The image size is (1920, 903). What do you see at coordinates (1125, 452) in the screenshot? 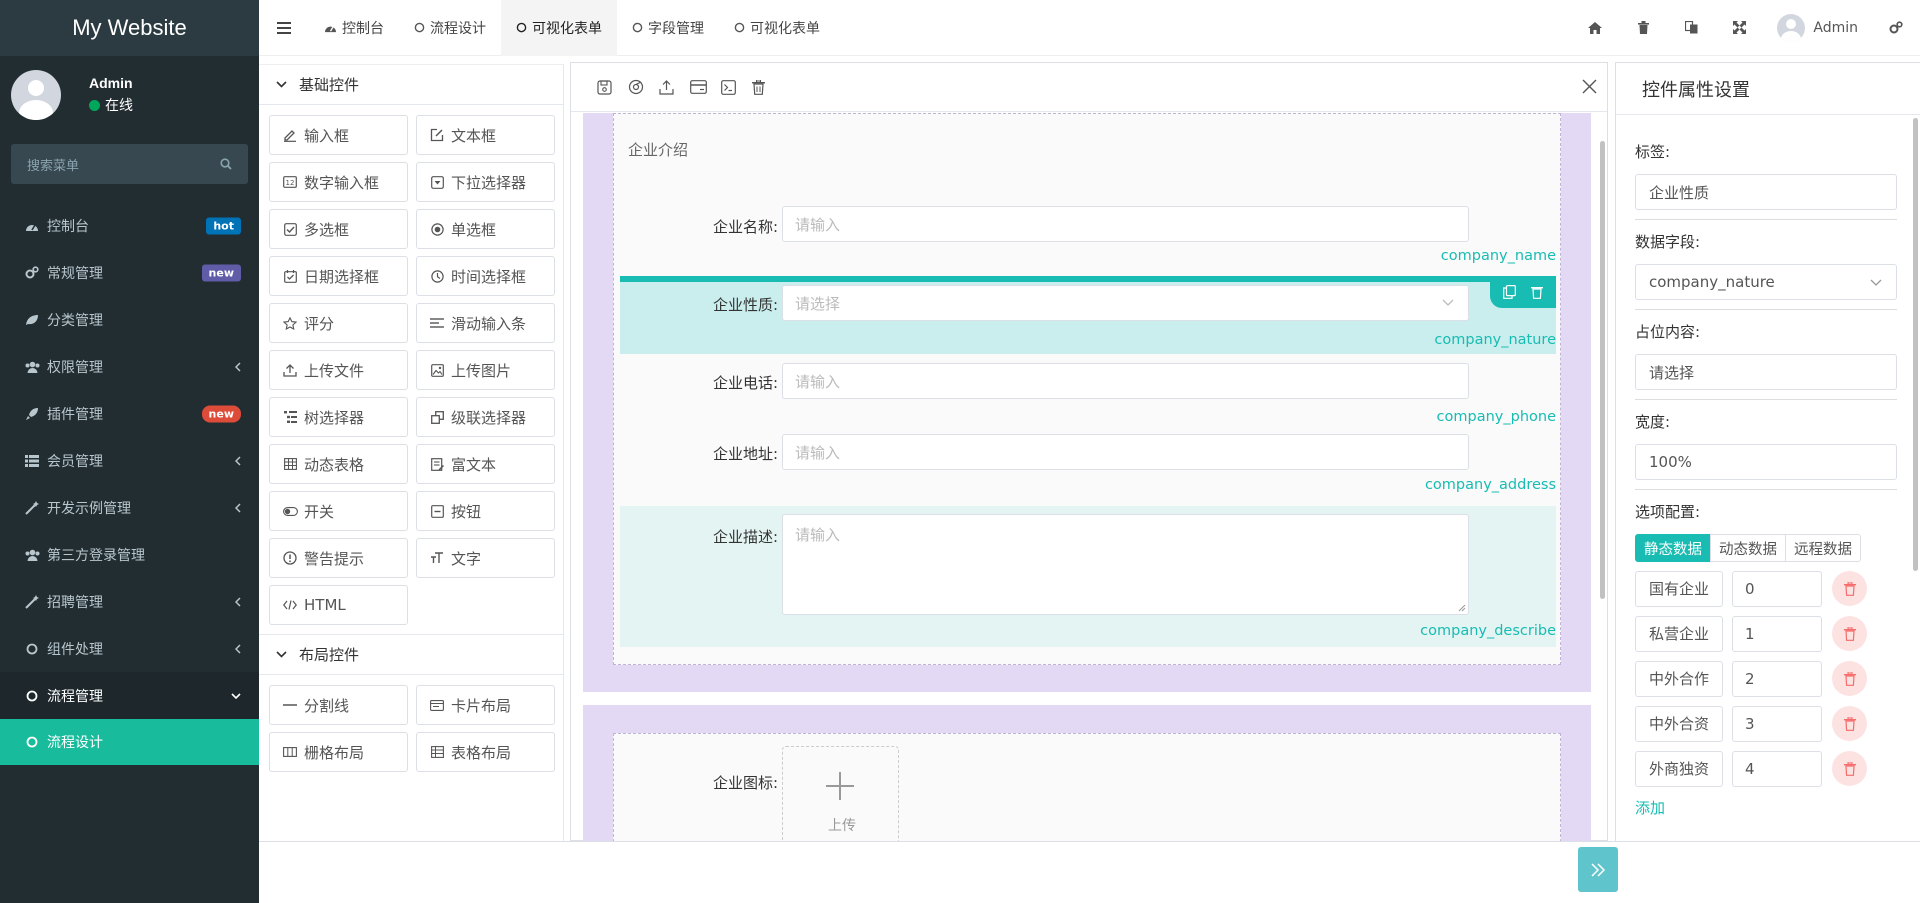
I see `company-address-input: 请输入` at bounding box center [1125, 452].